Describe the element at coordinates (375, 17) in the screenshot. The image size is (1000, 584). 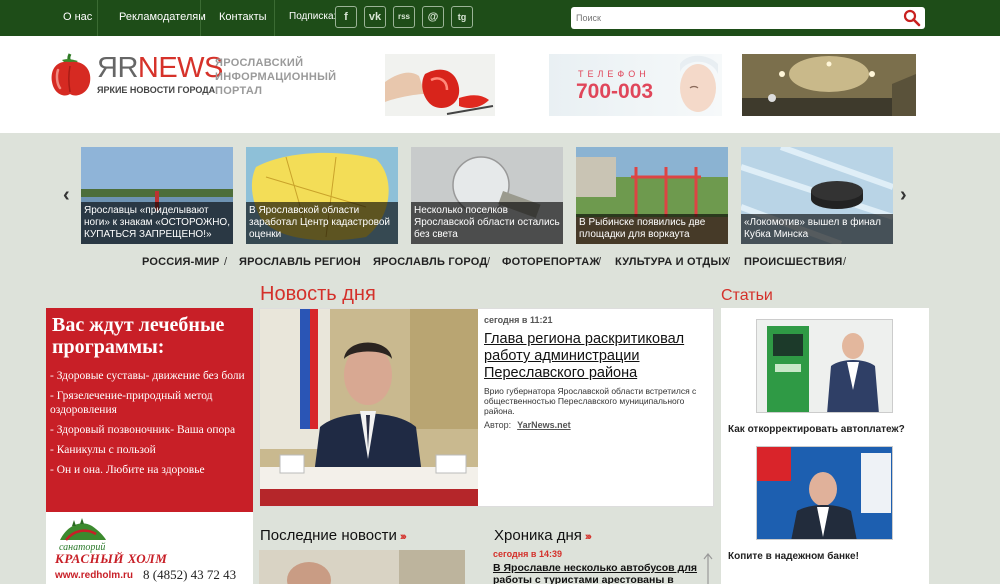
I see `vk-icon: vk` at that location.